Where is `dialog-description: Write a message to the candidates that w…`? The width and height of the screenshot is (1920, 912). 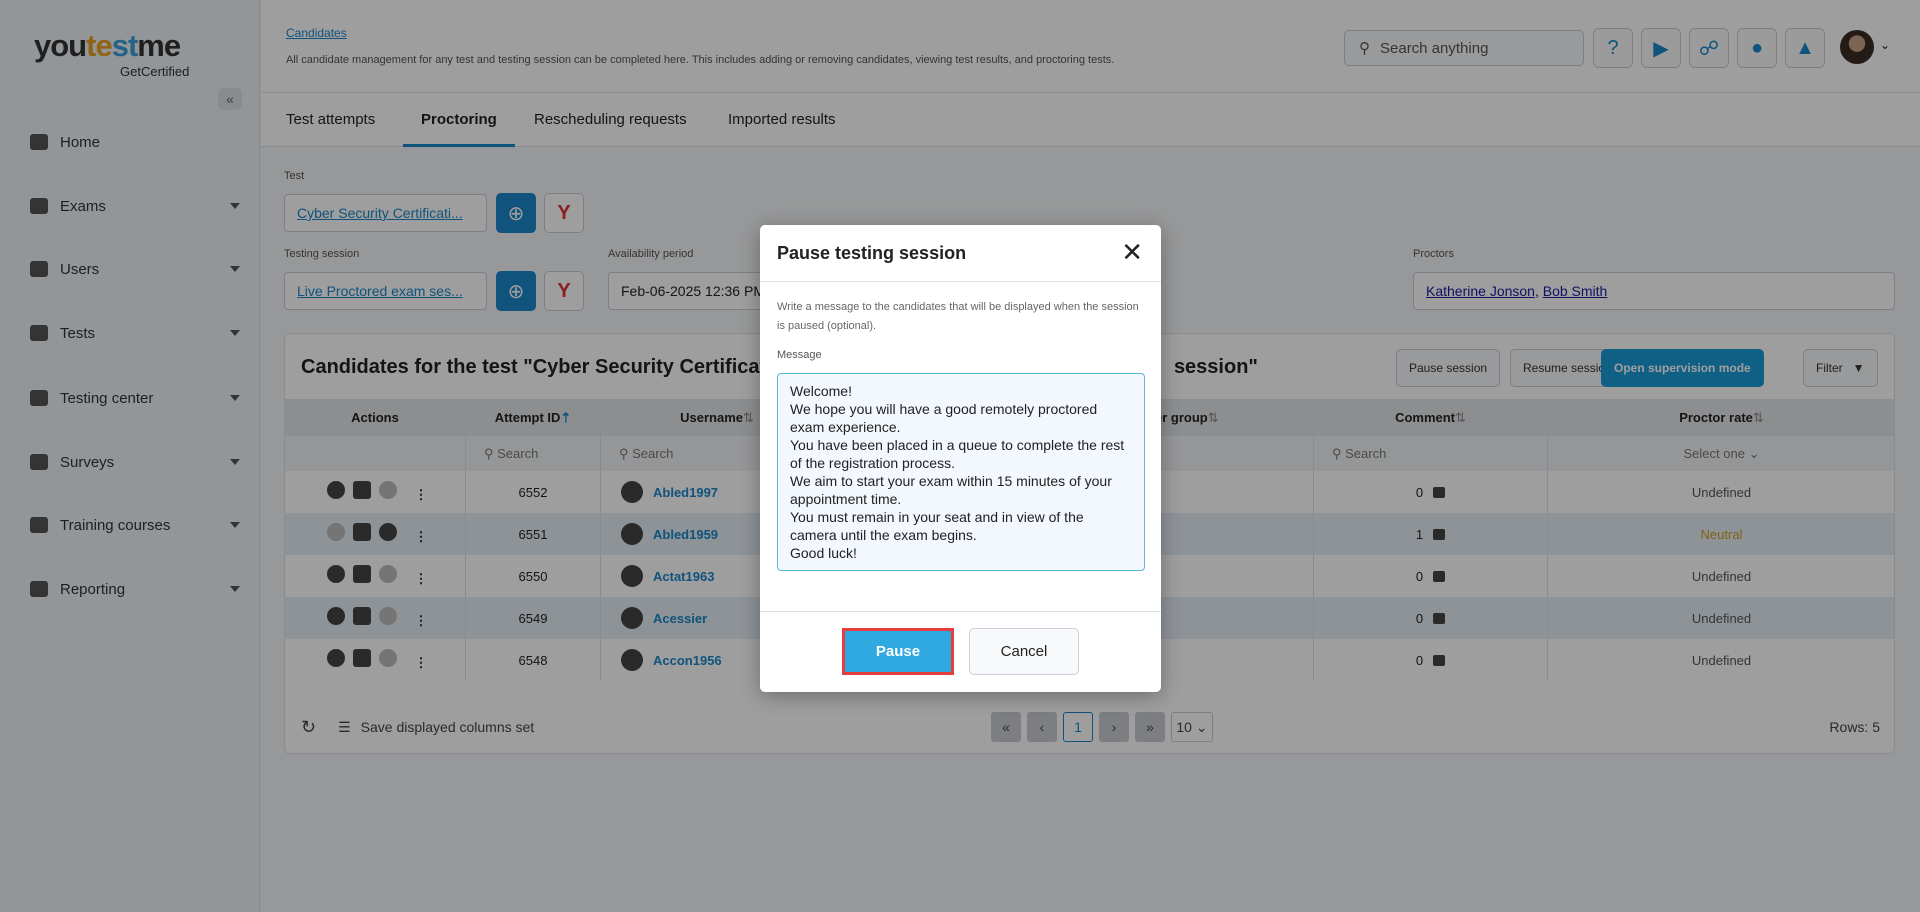
dialog-description: Write a message to the candidates that w… is located at coordinates (958, 316).